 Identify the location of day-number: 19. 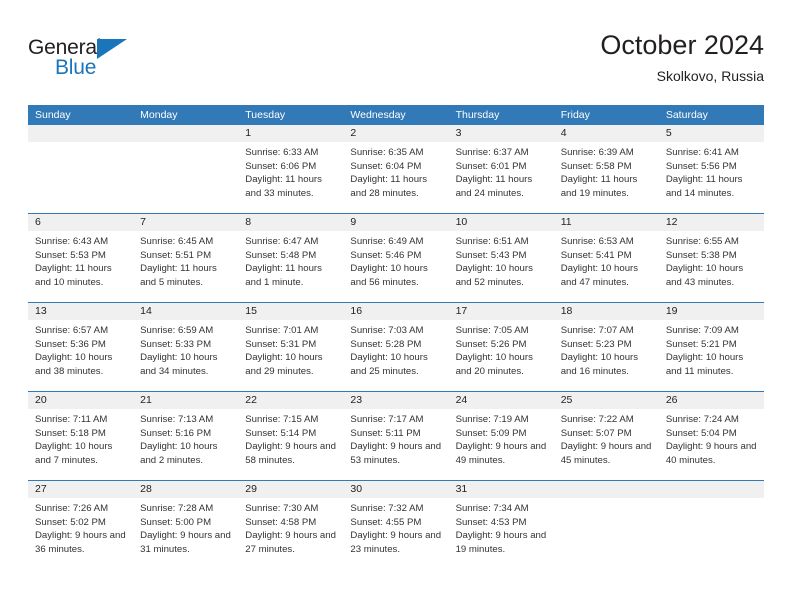
(711, 311).